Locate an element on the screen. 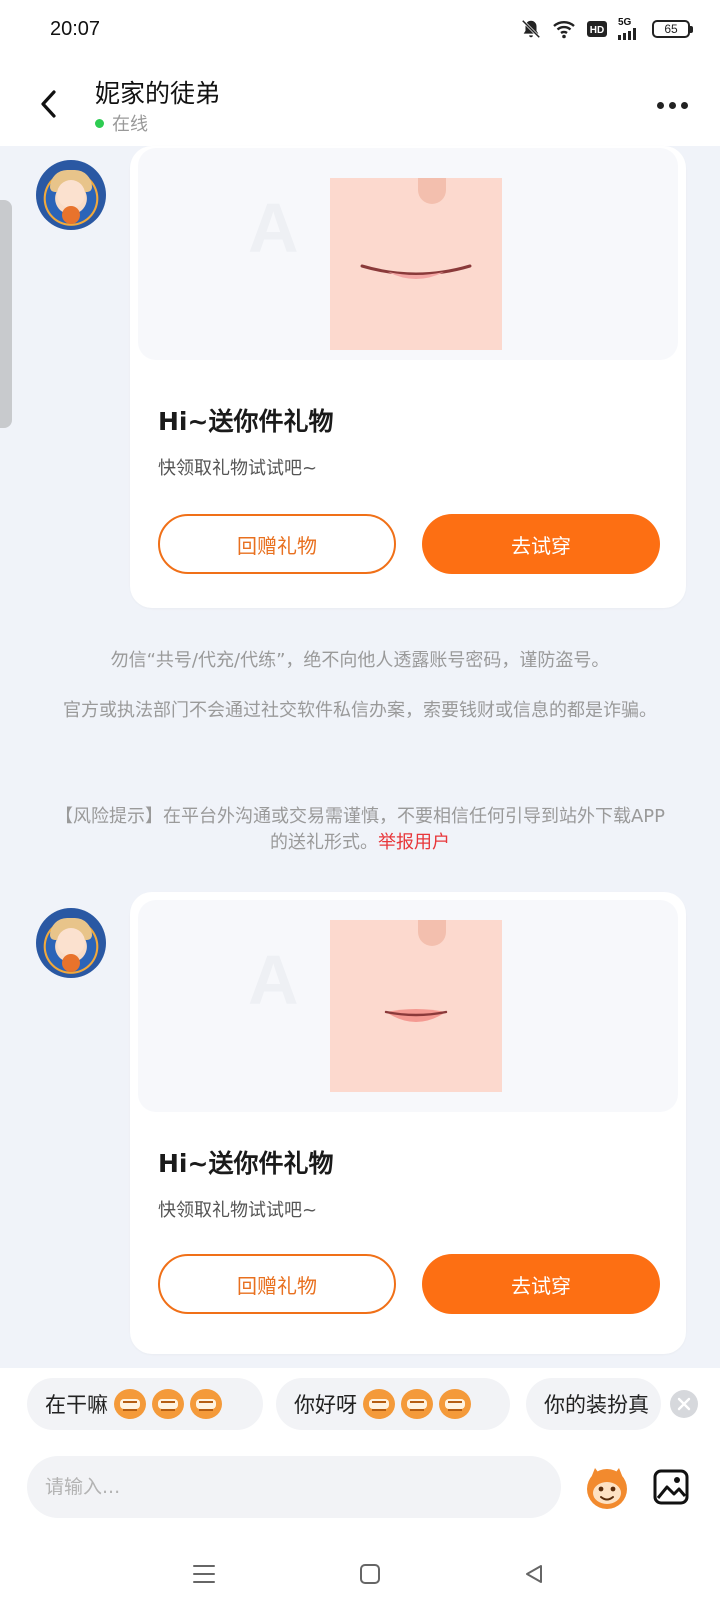 Image resolution: width=720 pixels, height=1612 pixels. wifi-icon is located at coordinates (564, 30).